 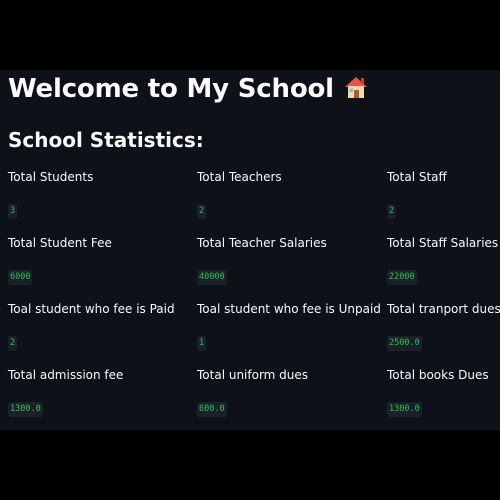 I want to click on stat-total-uniform-dues: Total uniform dues 600.0, so click(x=289, y=392).